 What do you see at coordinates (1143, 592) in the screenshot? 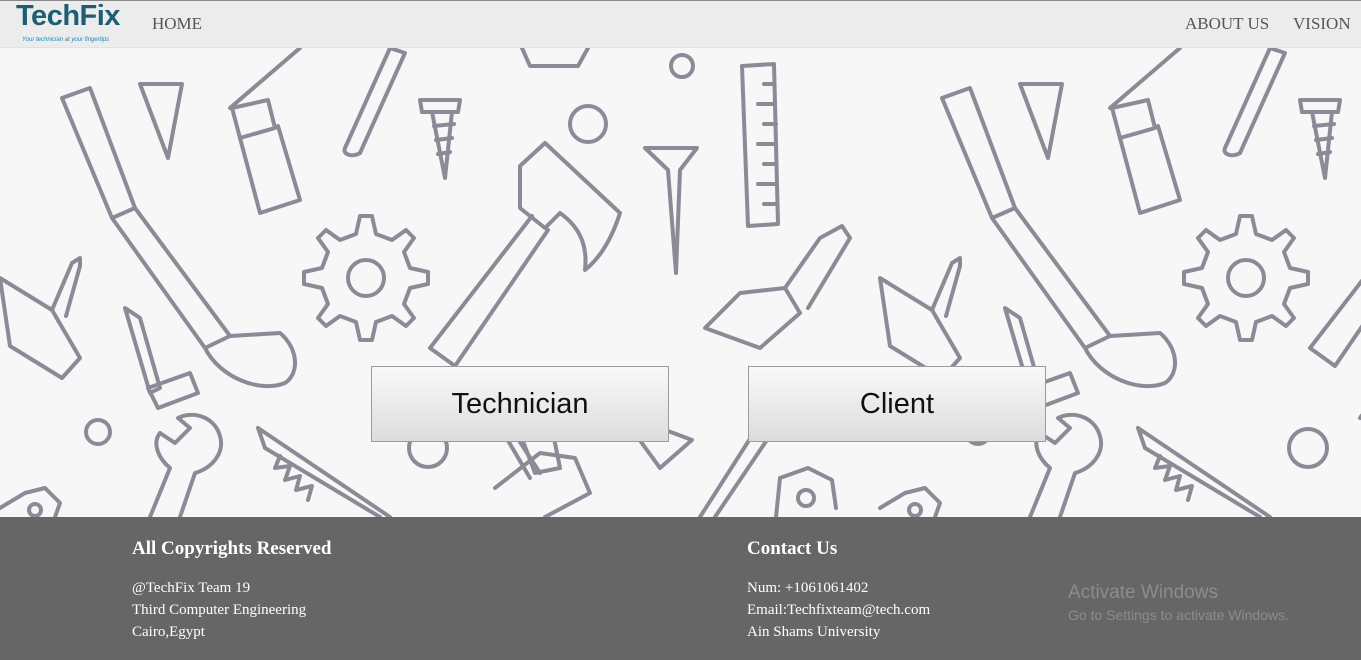
I see `activate-windows-title: Activate Windows` at bounding box center [1143, 592].